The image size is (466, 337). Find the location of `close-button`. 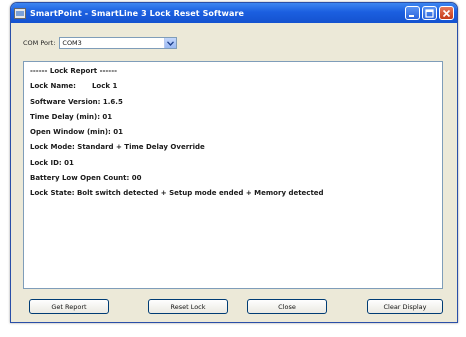

close-button is located at coordinates (446, 13).